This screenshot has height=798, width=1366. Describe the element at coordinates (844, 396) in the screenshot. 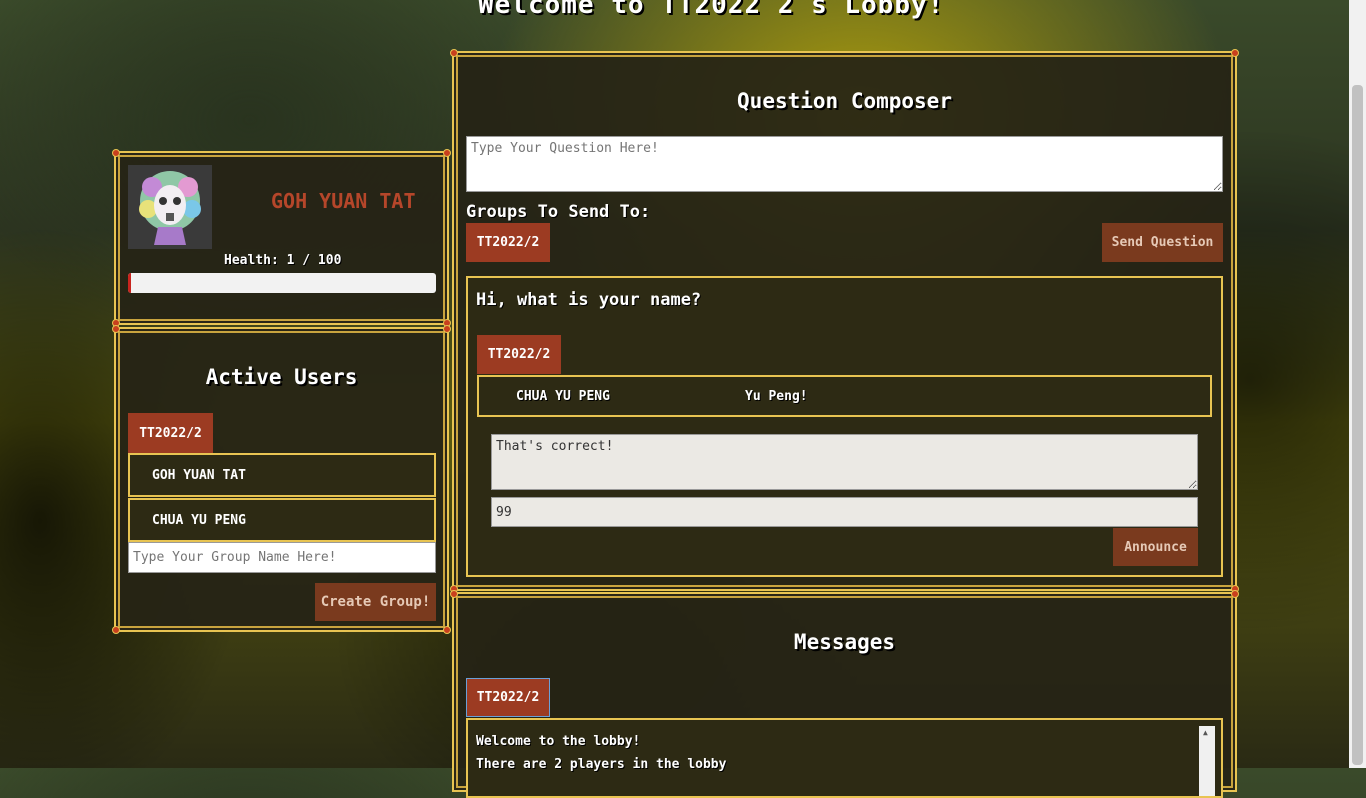

I see `answer-row: CHUA YU PENG Yu Peng!` at that location.